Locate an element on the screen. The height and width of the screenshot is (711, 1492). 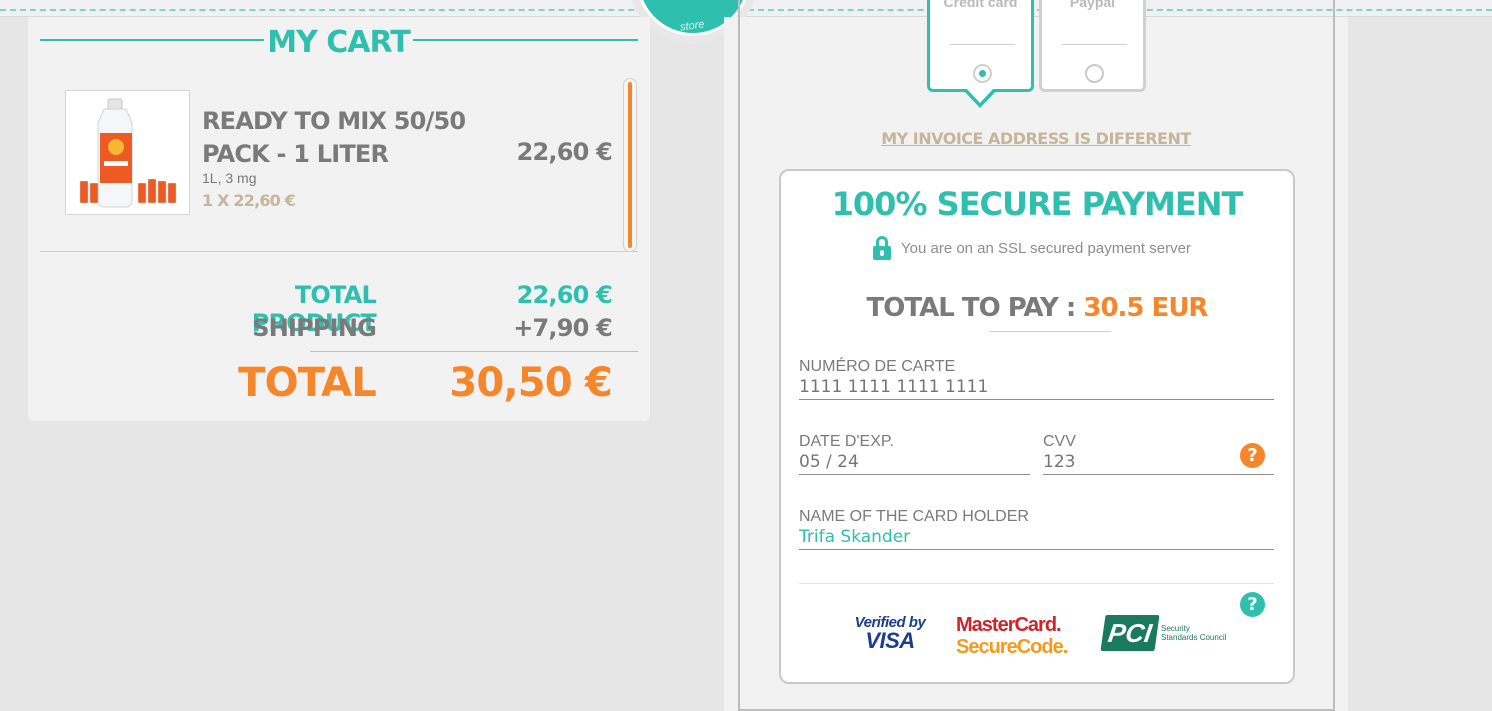
product-bottle-image is located at coordinates (127, 152).